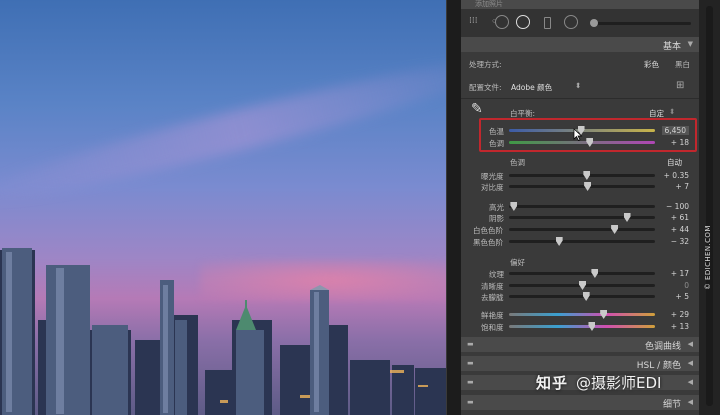 The image size is (720, 415). I want to click on watermark-brand: 知乎, so click(552, 383).